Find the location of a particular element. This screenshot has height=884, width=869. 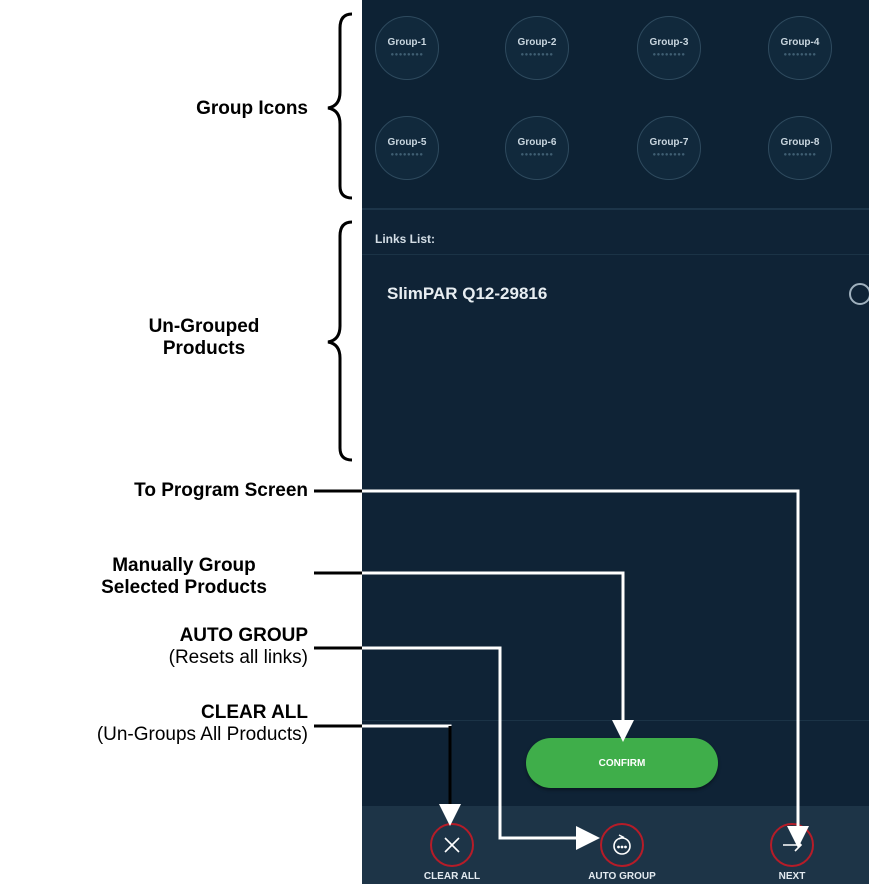

clear-all-button: CLEAR ALL is located at coordinates (452, 845).